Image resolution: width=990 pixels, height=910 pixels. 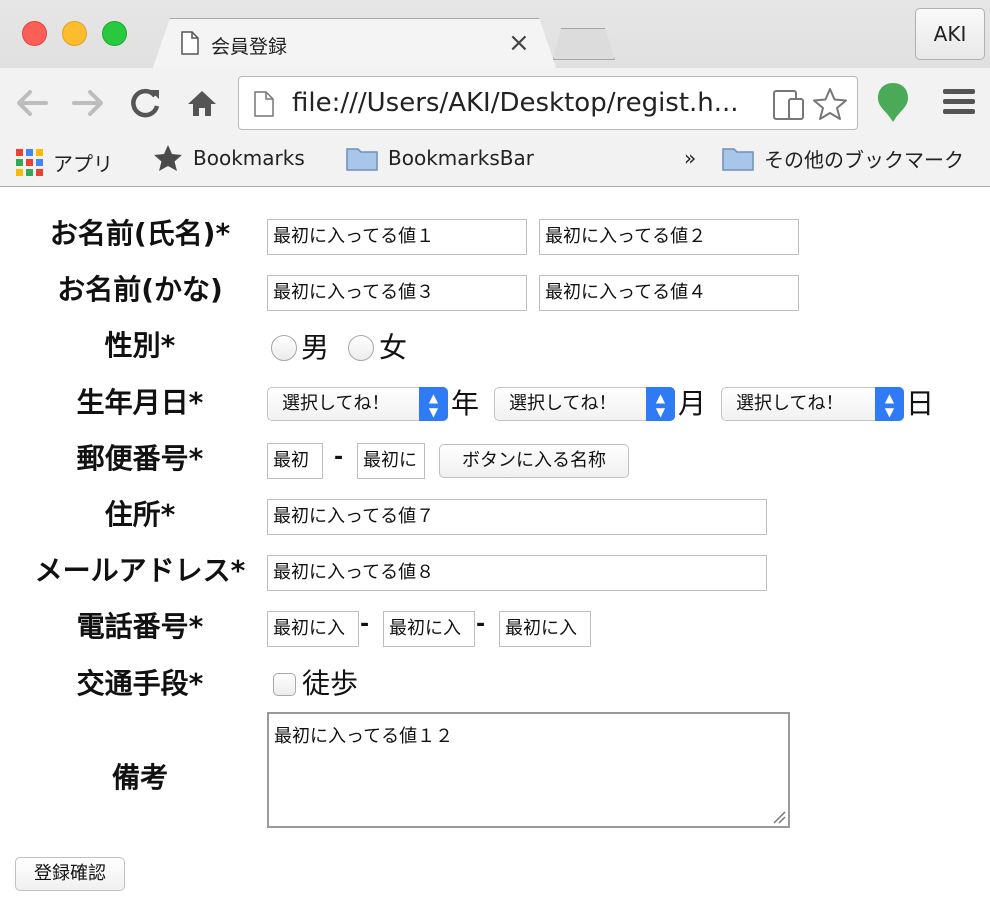 What do you see at coordinates (140, 570) in the screenshot?
I see `email-label: メールアドレス*` at bounding box center [140, 570].